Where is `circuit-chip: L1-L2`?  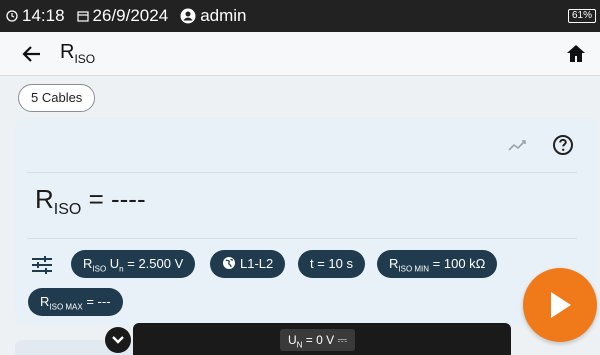
circuit-chip: L1-L2 is located at coordinates (248, 264).